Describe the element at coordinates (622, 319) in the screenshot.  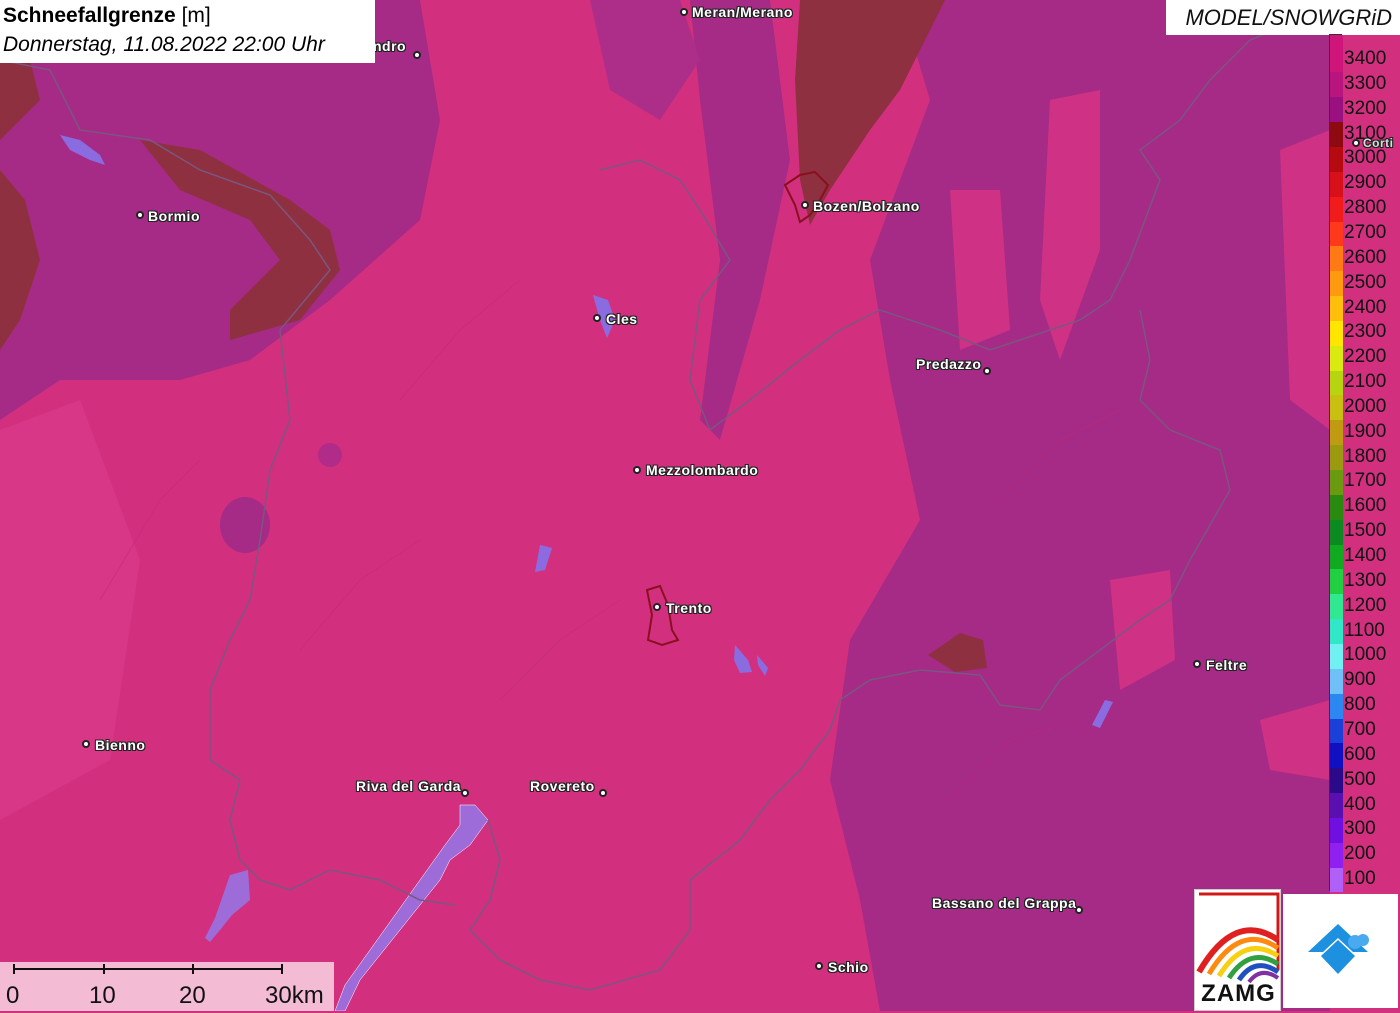
I see `city-label-cles: Cles` at that location.